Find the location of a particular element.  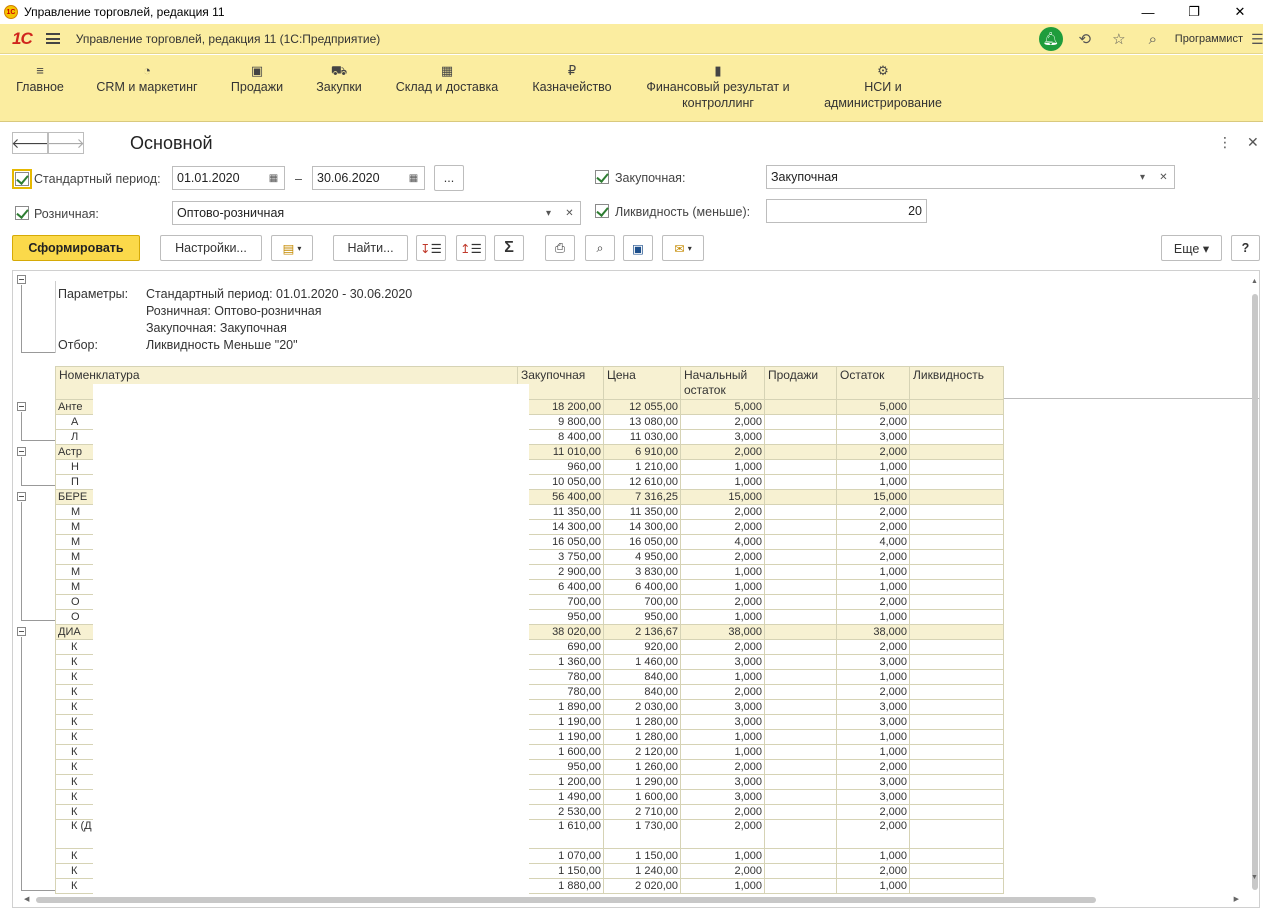

form-title: Основной is located at coordinates (171, 143).